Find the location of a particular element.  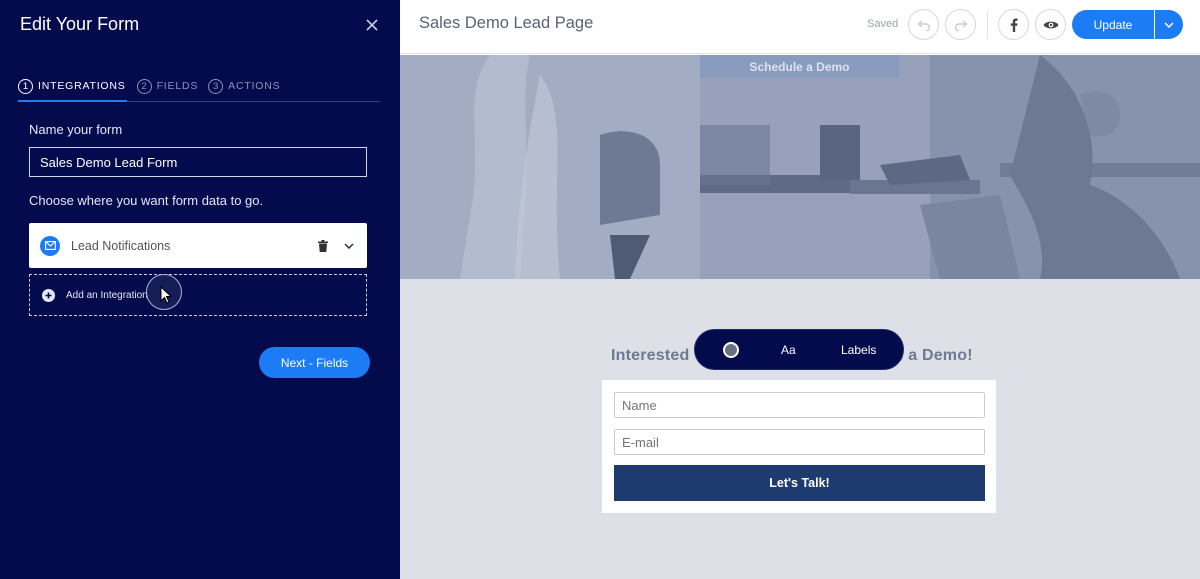

labels-button: Labels is located at coordinates (858, 350).